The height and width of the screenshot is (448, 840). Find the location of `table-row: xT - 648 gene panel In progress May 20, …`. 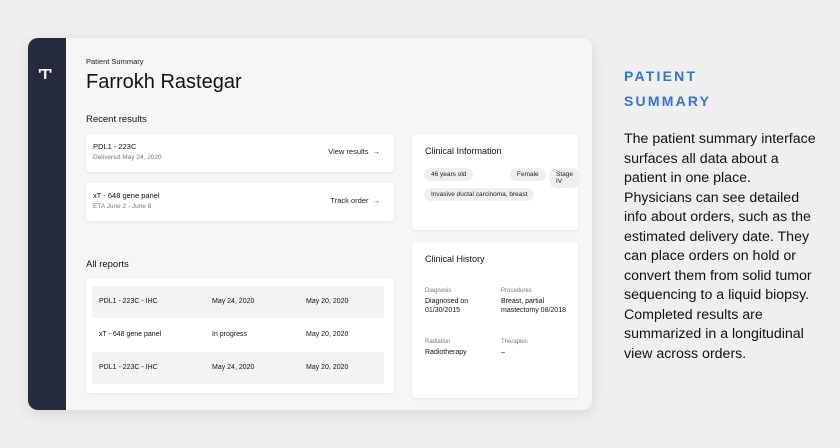

table-row: xT - 648 gene panel In progress May 20, … is located at coordinates (238, 335).